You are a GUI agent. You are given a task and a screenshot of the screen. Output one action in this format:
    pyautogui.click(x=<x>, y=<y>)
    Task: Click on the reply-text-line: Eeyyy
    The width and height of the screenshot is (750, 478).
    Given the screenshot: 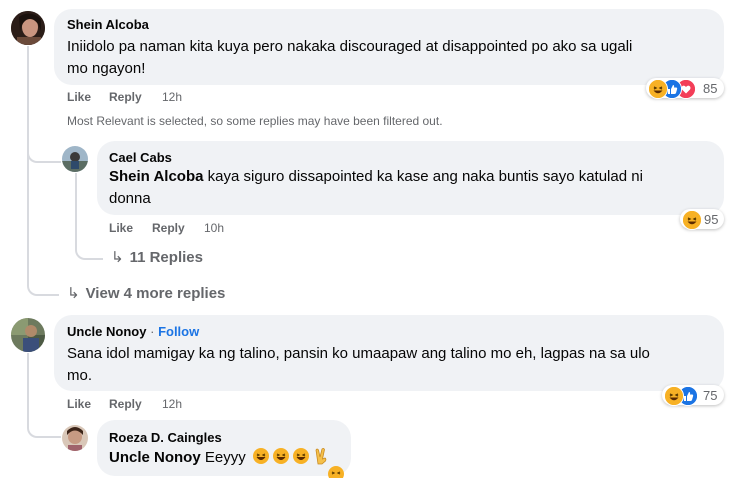 What is the action you would take?
    pyautogui.click(x=223, y=457)
    